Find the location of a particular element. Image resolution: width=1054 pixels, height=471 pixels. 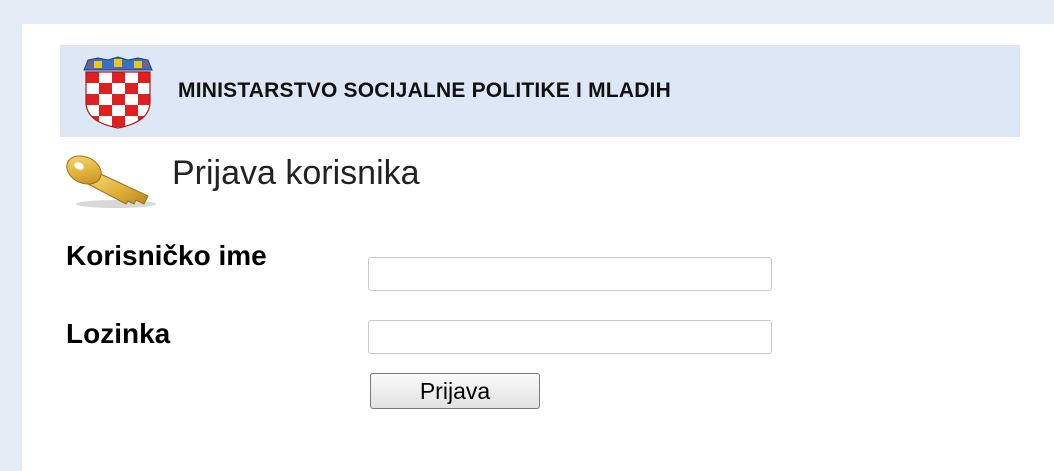

frame-left-border is located at coordinates (11, 235).